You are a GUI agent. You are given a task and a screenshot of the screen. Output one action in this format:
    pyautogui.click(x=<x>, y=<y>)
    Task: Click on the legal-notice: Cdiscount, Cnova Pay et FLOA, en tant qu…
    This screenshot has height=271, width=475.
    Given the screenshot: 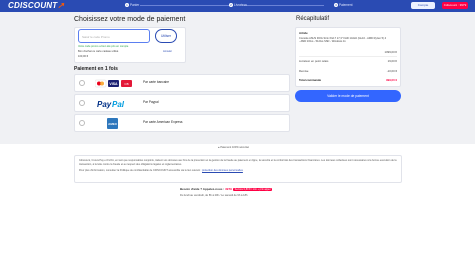 What is the action you would take?
    pyautogui.click(x=238, y=169)
    